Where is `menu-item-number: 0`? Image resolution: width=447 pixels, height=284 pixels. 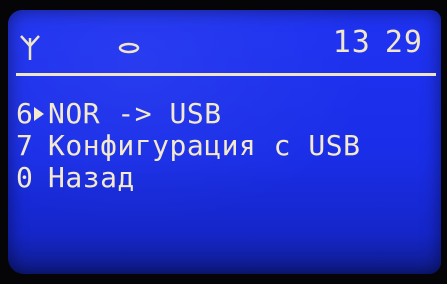
menu-item-number: 0 is located at coordinates (24, 177).